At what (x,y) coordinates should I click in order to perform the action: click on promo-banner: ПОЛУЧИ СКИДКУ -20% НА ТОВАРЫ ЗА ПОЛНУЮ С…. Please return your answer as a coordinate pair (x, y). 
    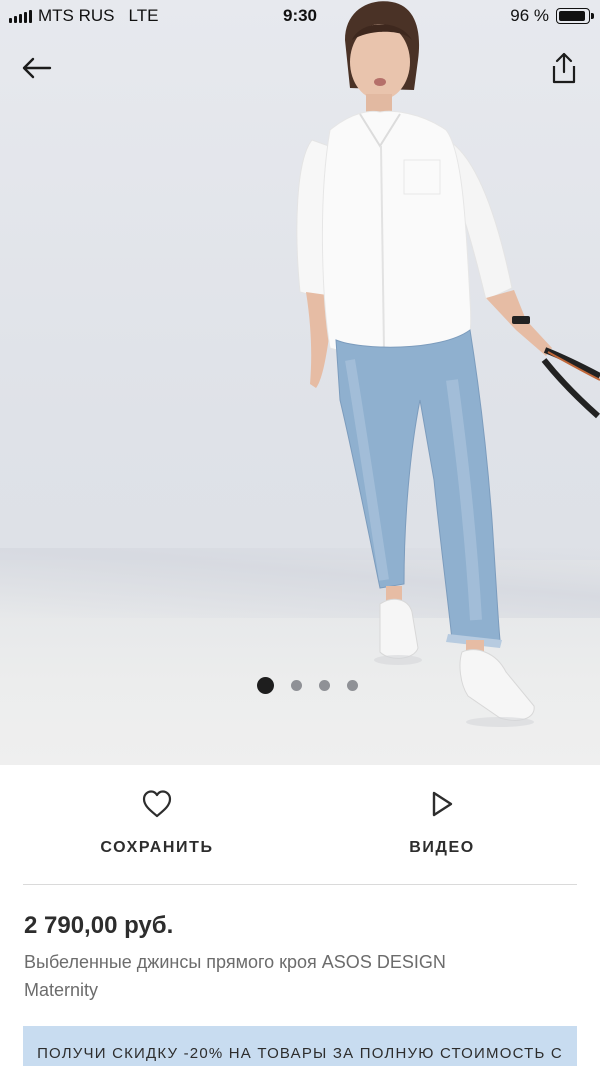
    Looking at the image, I should click on (300, 1046).